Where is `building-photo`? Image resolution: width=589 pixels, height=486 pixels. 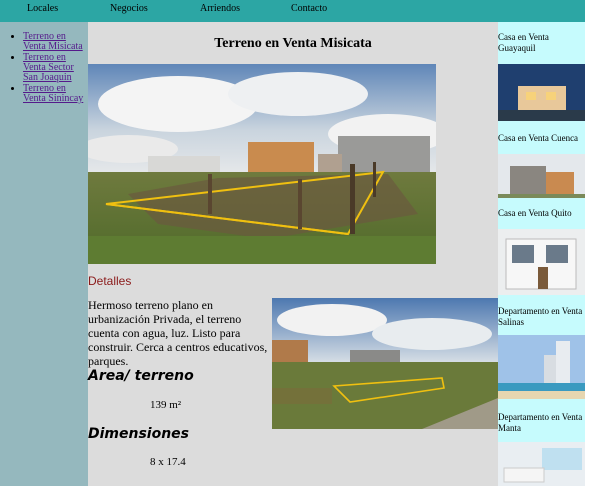 building-photo is located at coordinates (541, 367).